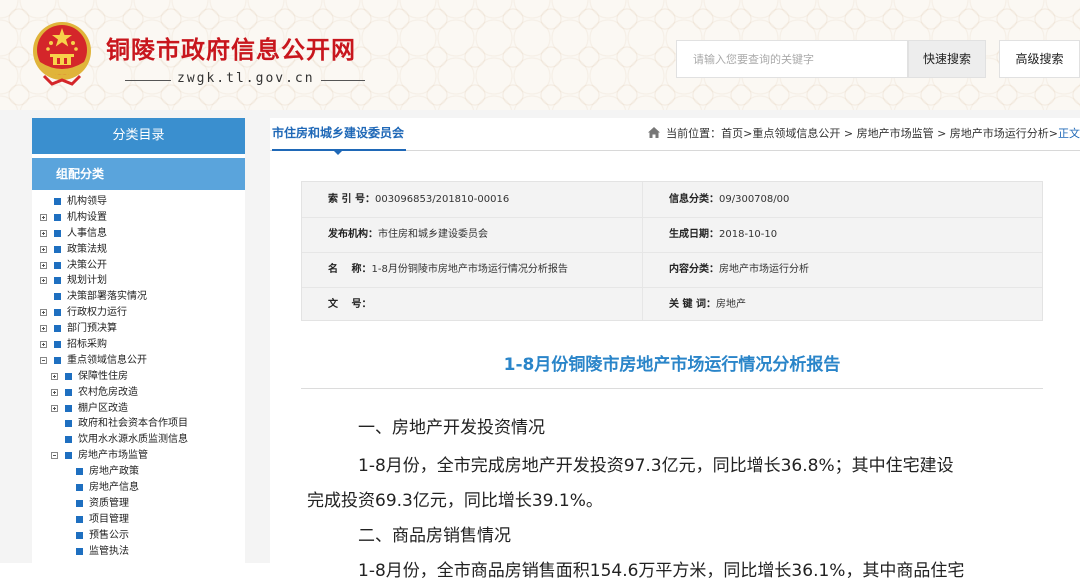  What do you see at coordinates (103, 376) in the screenshot?
I see `sidebar-item-label: 保障性住房` at bounding box center [103, 376].